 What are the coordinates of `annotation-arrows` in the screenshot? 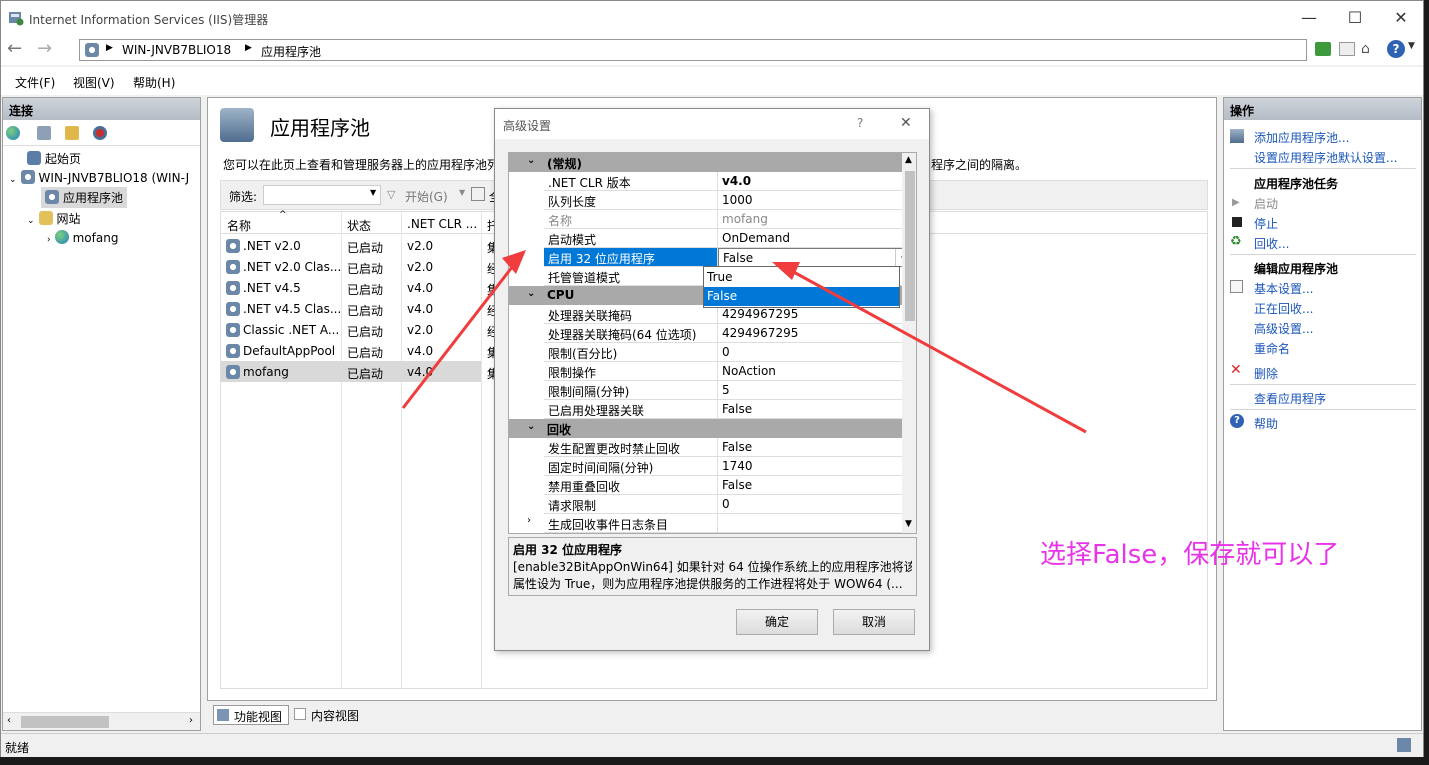 It's located at (744, 342).